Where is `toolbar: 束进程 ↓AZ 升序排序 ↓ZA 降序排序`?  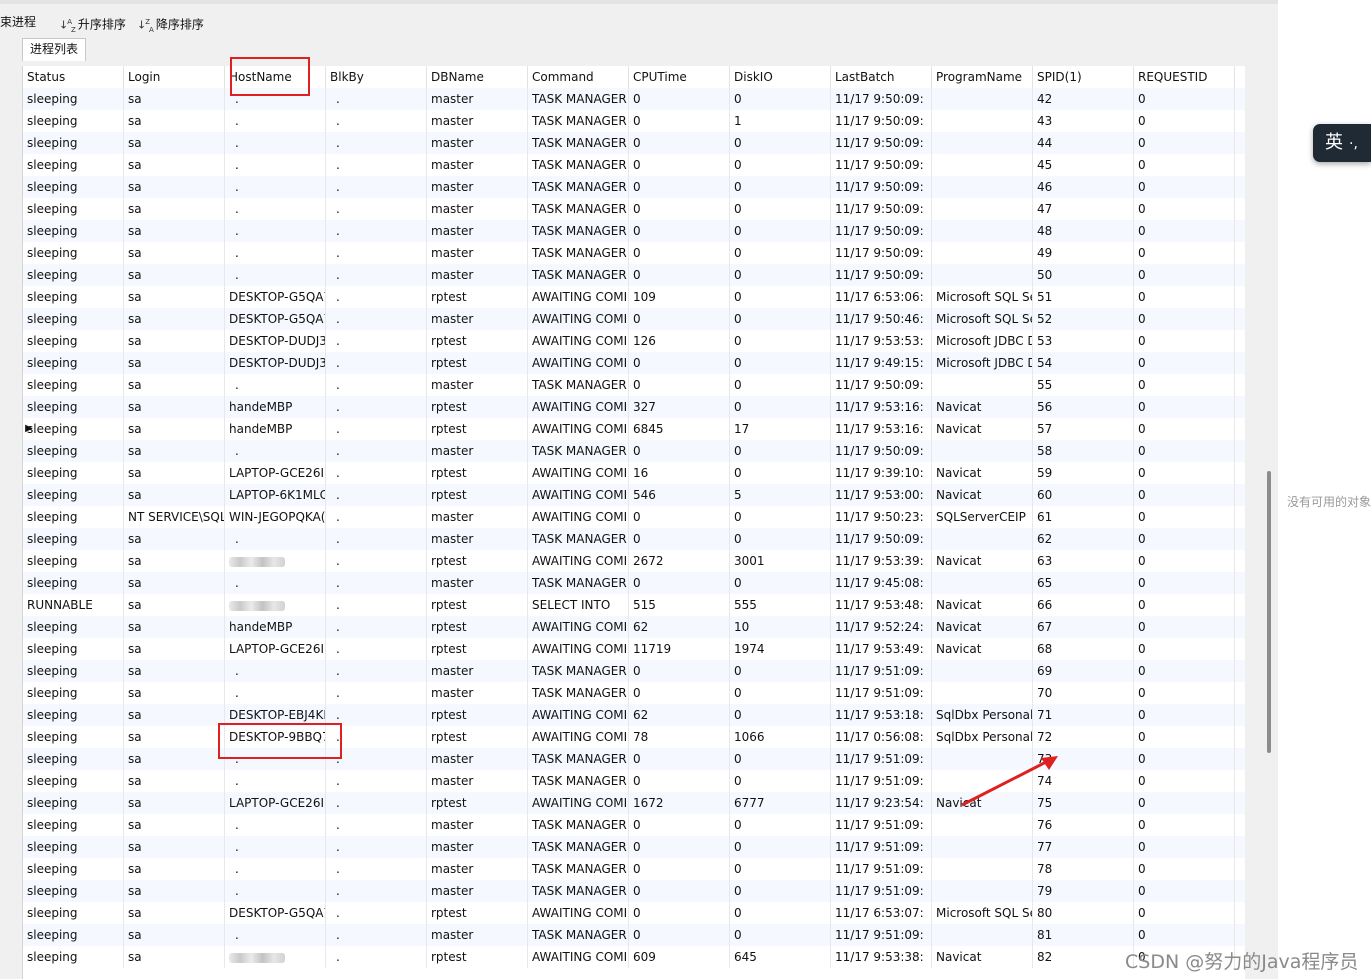
toolbar: 束进程 ↓AZ 升序排序 ↓ZA 降序排序 is located at coordinates (639, 21).